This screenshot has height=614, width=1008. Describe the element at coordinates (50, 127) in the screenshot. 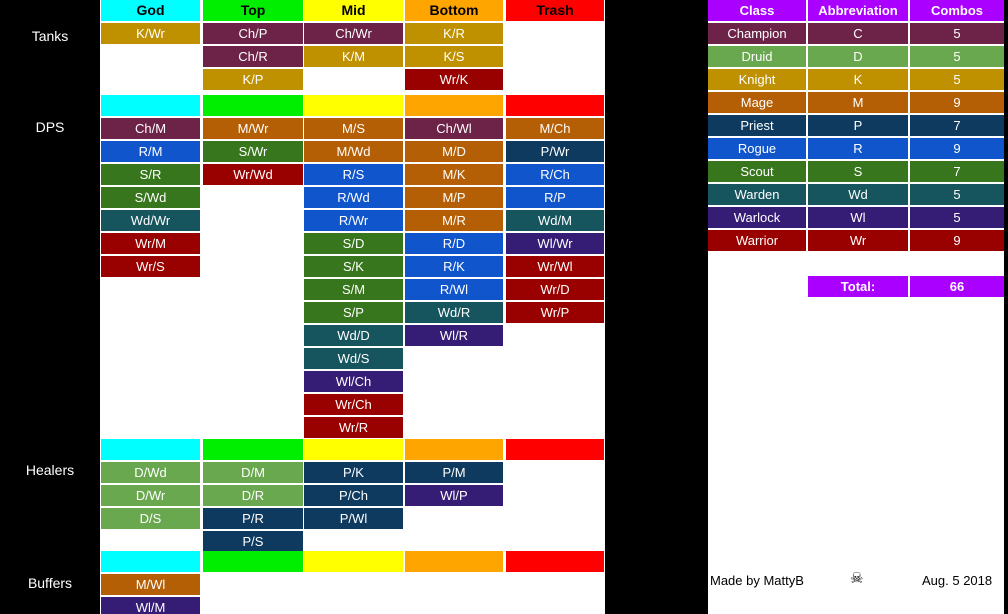

I see `role-label-dps: DPS` at that location.